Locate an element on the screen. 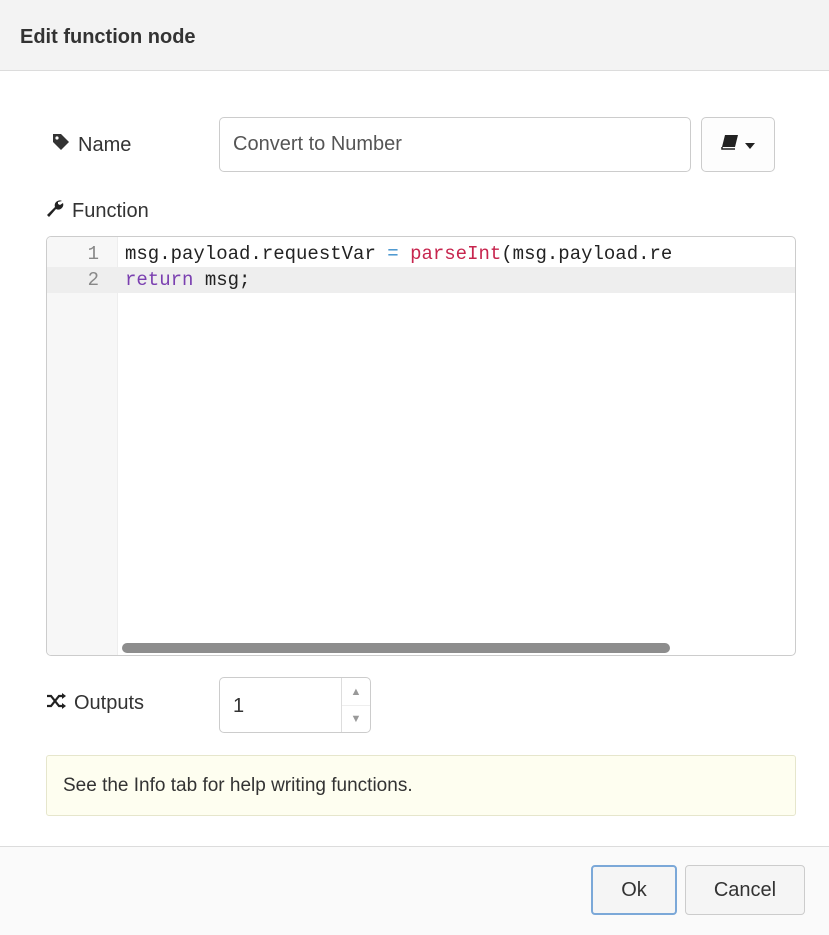 The image size is (829, 935). book-icon is located at coordinates (730, 144).